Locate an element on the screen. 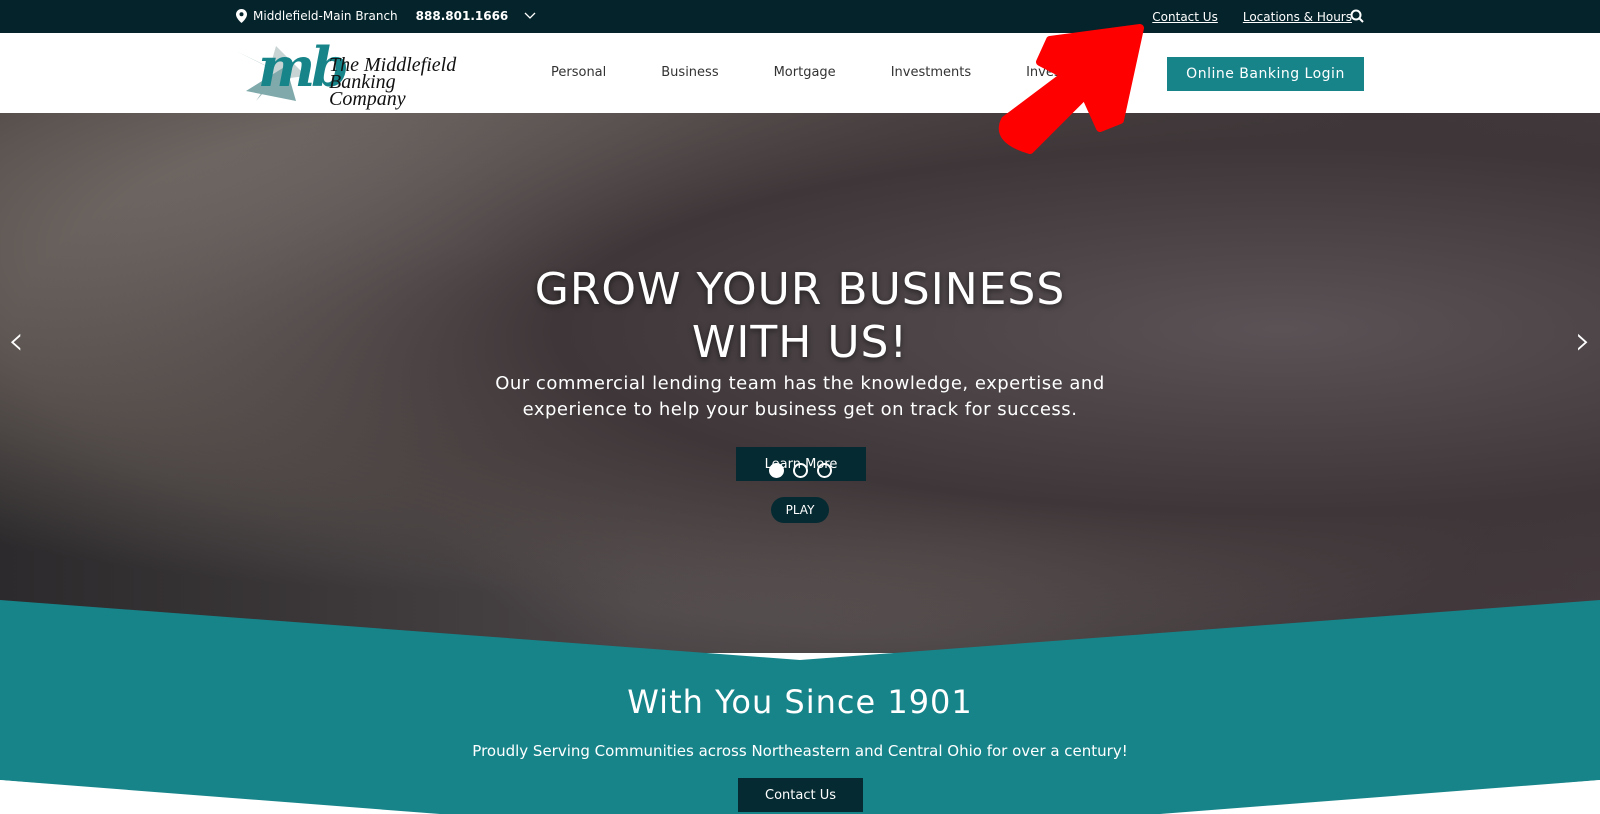 The height and width of the screenshot is (814, 1600). logo-name-line: Banking Company is located at coordinates (367, 90).